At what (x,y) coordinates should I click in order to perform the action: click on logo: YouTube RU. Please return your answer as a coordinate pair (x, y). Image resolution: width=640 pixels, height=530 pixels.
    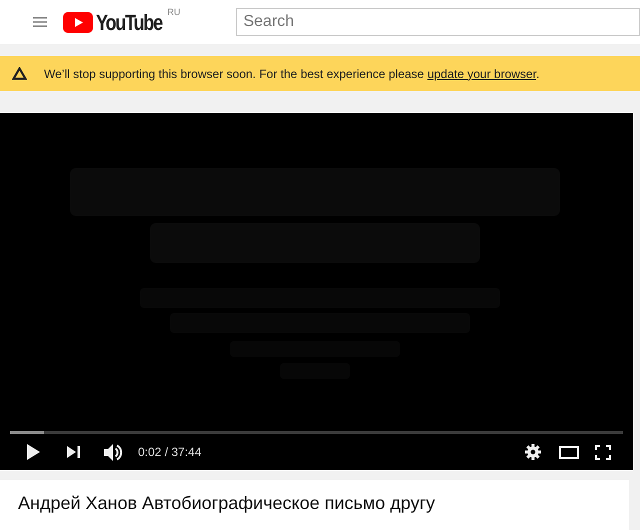
    Looking at the image, I should click on (121, 22).